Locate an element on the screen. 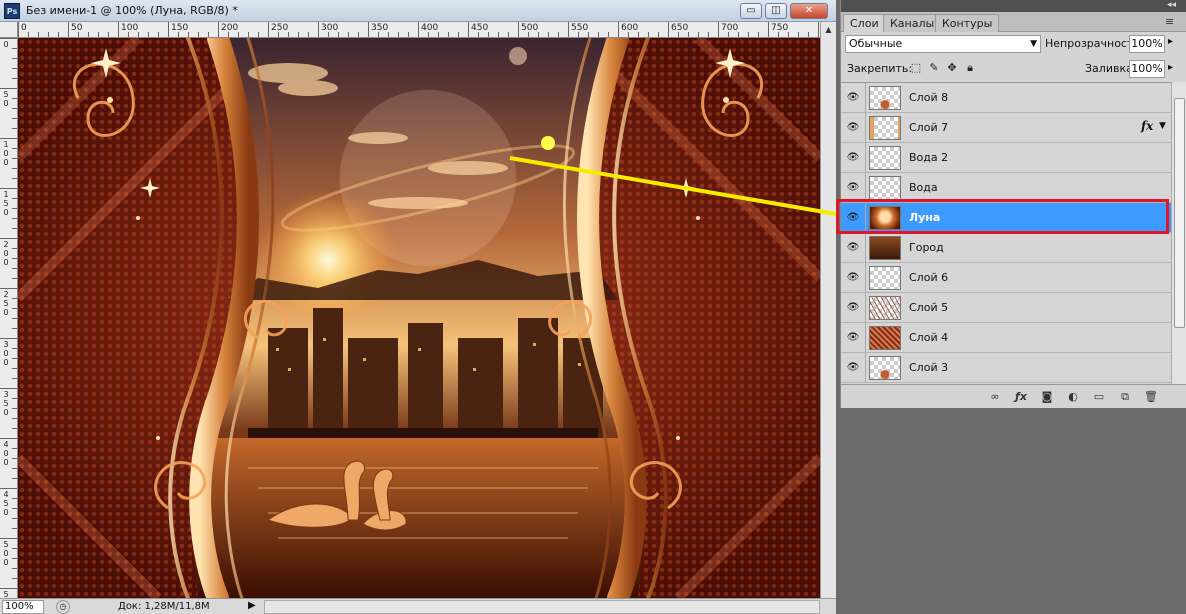 This screenshot has height=614, width=1186. panel-menu-icon: ≡ is located at coordinates (1169, 21).